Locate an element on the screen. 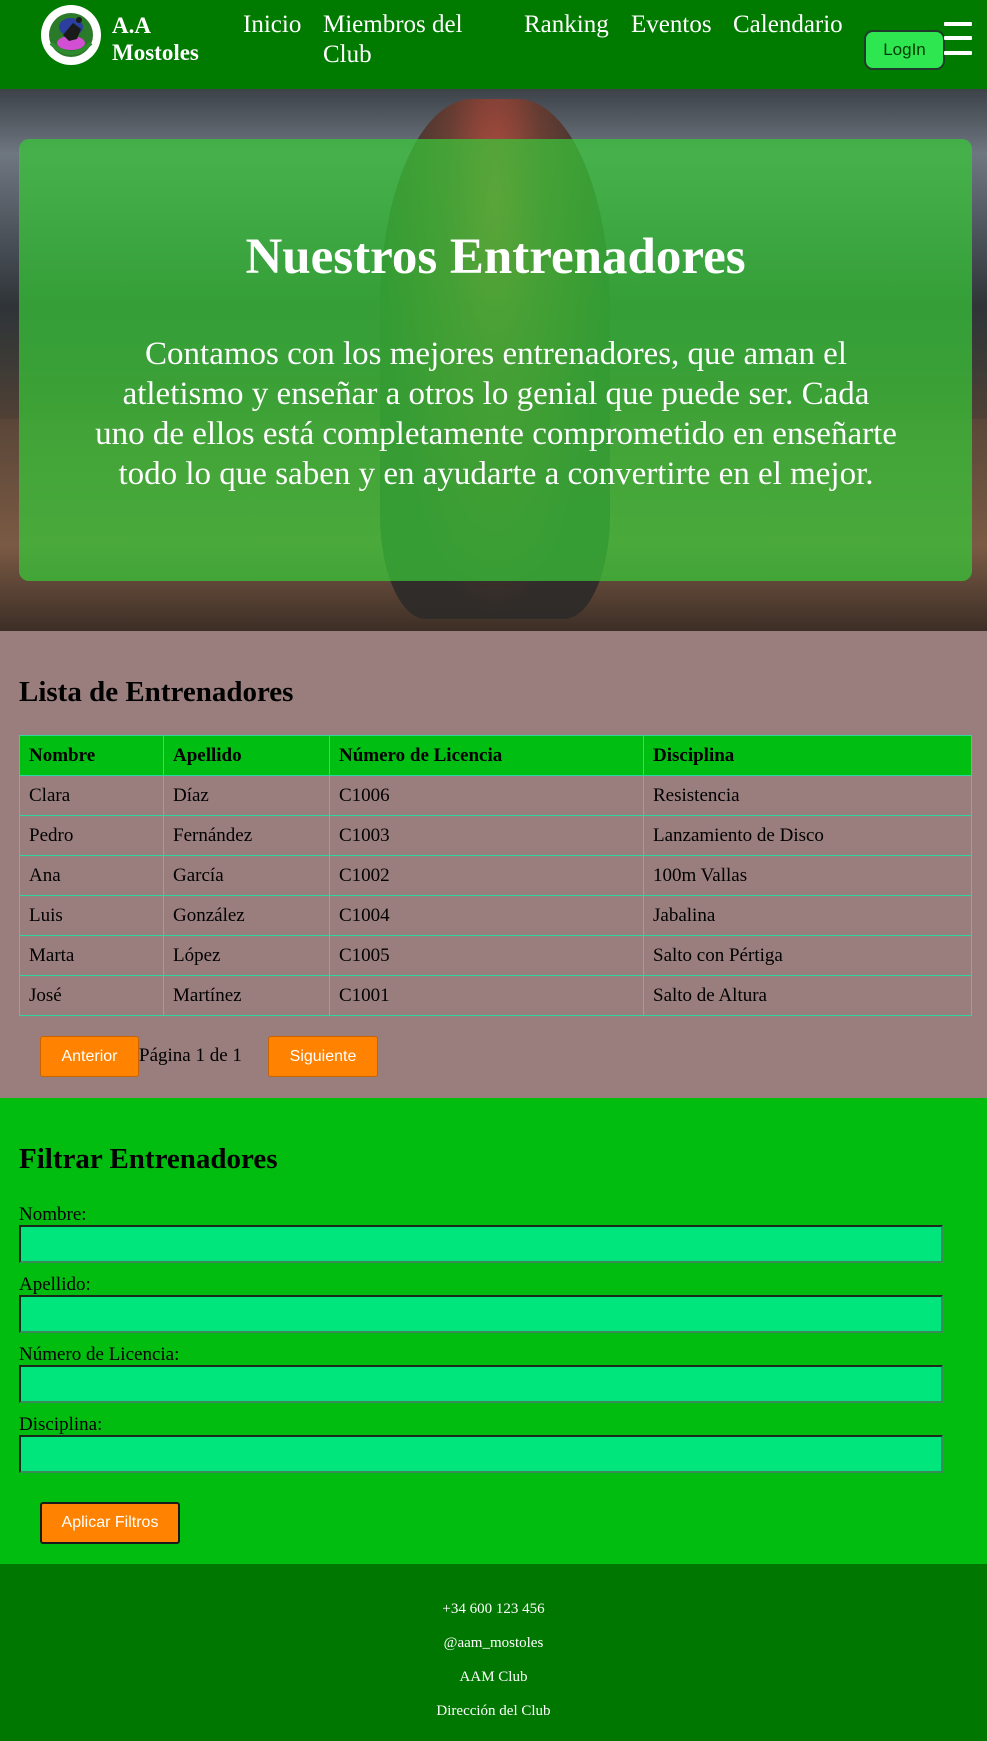 The image size is (987, 1741). cell-nombre: Clara is located at coordinates (91, 795).